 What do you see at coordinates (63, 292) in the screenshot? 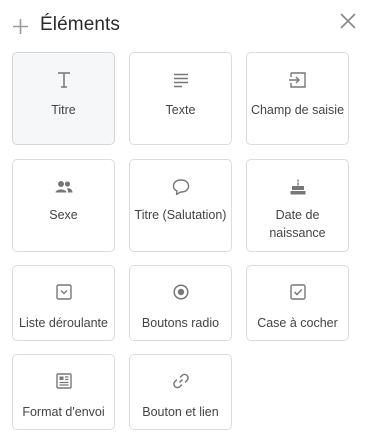
I see `dropdown-box-icon` at bounding box center [63, 292].